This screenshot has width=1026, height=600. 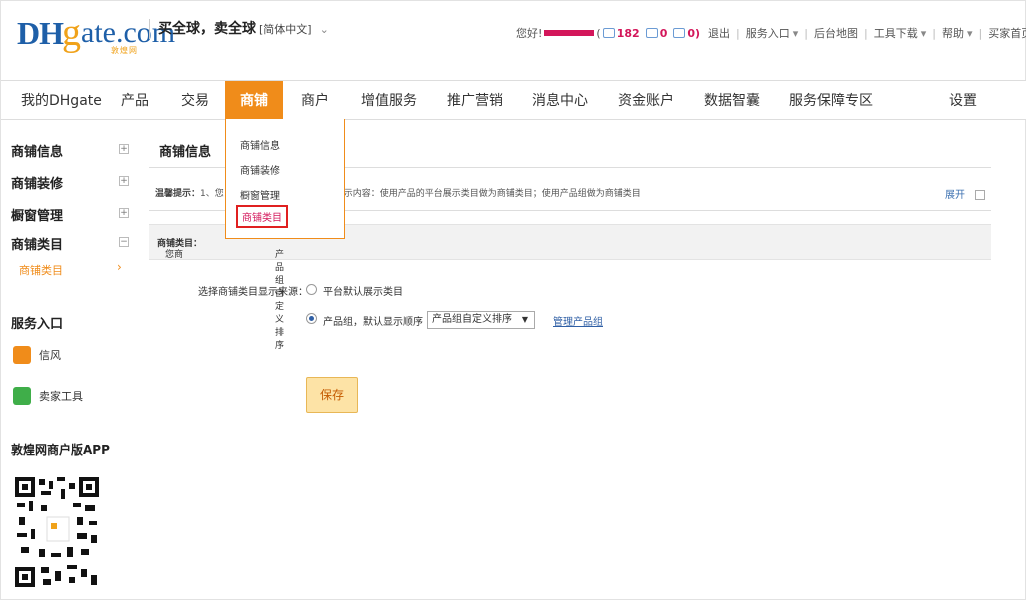 I want to click on menu-item-category: 商铺类目, so click(x=262, y=216).